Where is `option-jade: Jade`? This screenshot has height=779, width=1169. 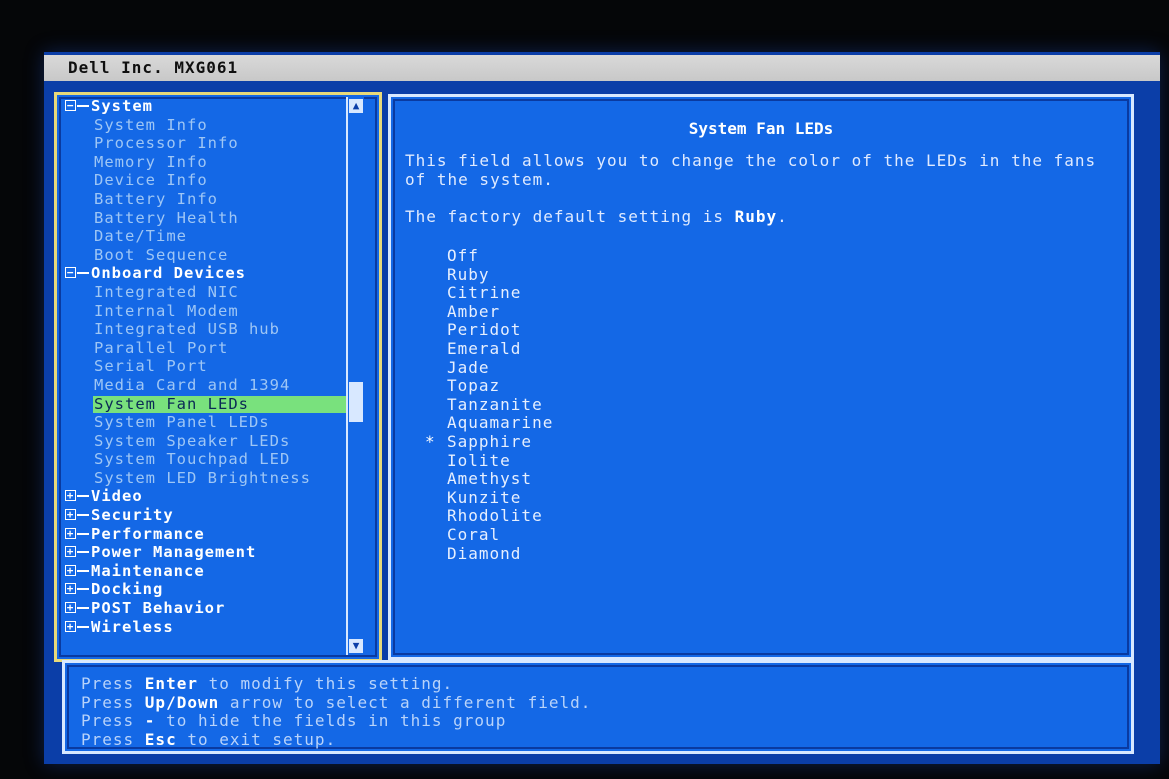
option-jade: Jade is located at coordinates (500, 368).